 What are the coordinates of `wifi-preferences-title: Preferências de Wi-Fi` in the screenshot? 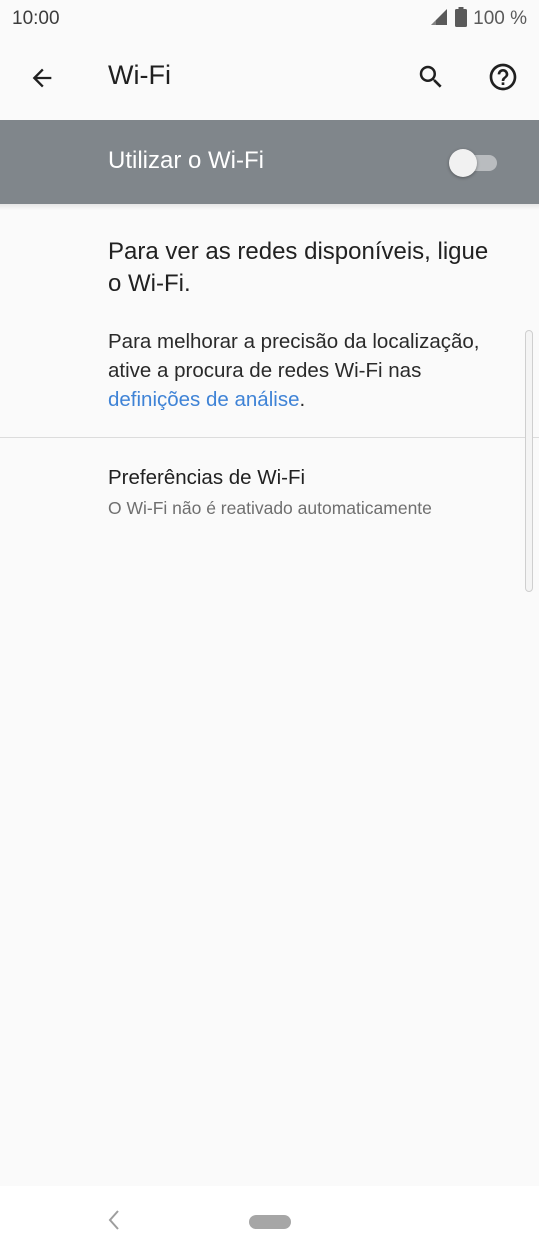 It's located at (207, 477).